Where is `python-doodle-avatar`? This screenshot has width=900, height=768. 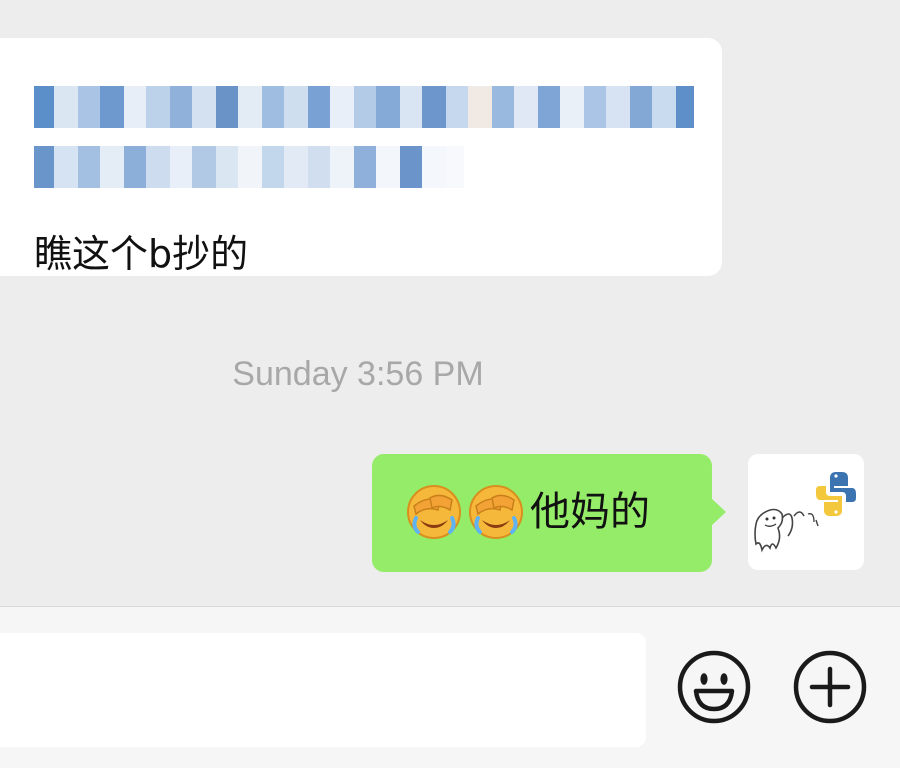
python-doodle-avatar is located at coordinates (806, 512).